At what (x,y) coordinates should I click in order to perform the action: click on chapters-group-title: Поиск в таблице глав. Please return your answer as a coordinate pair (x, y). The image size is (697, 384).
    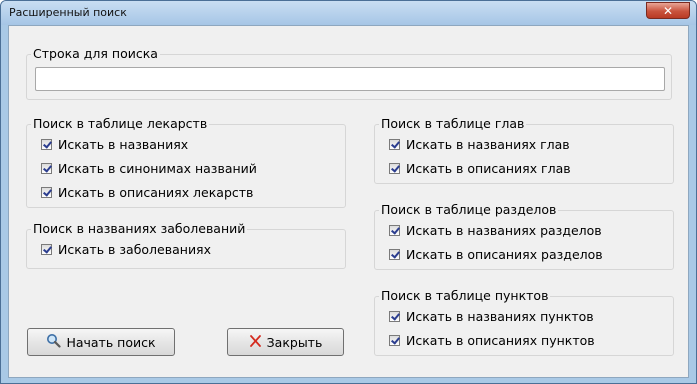
    Looking at the image, I should click on (453, 124).